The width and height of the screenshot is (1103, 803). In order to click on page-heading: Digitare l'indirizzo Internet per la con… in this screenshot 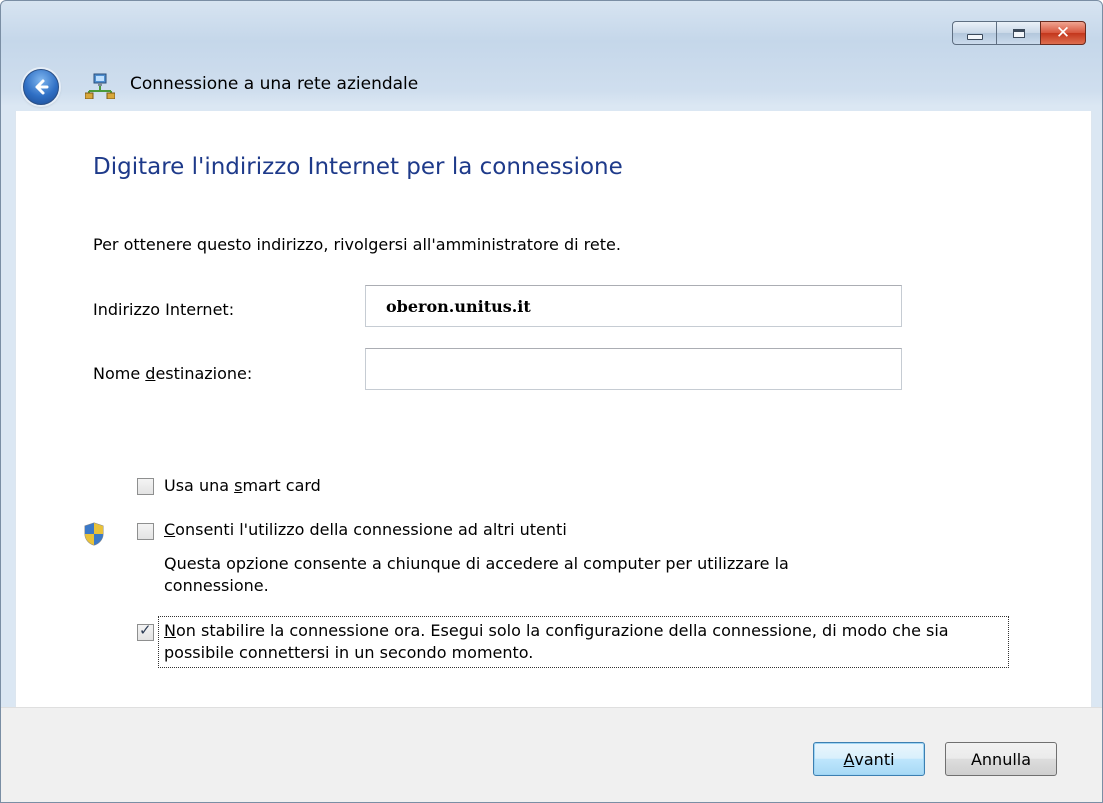, I will do `click(358, 167)`.